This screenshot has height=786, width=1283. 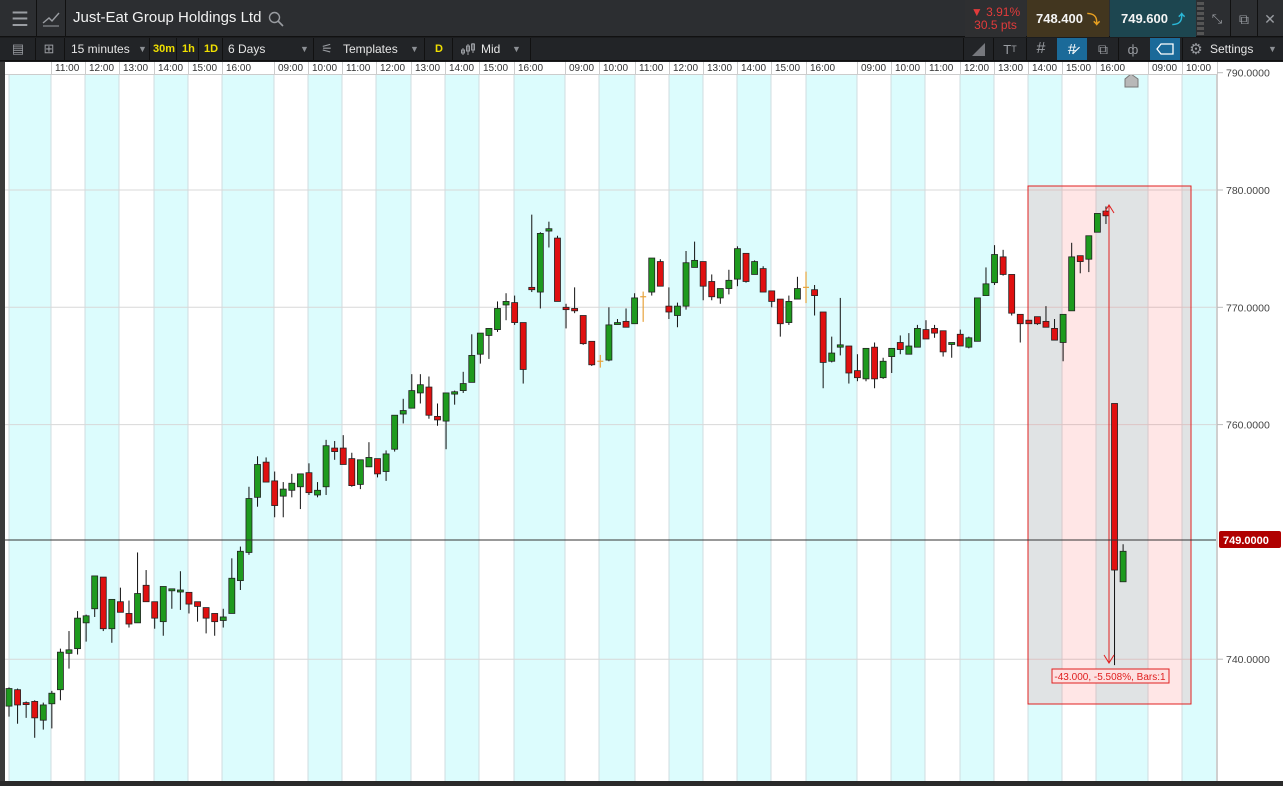 I want to click on minimize-icon: ⤡, so click(x=1217, y=19).